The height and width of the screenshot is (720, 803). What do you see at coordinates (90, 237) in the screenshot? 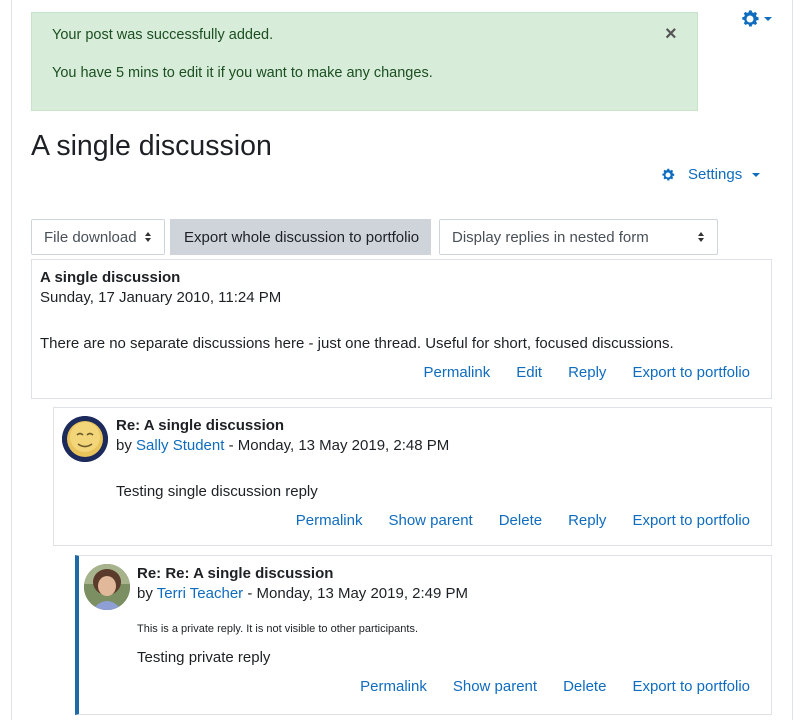
I see `file-download-select-value: File download` at bounding box center [90, 237].